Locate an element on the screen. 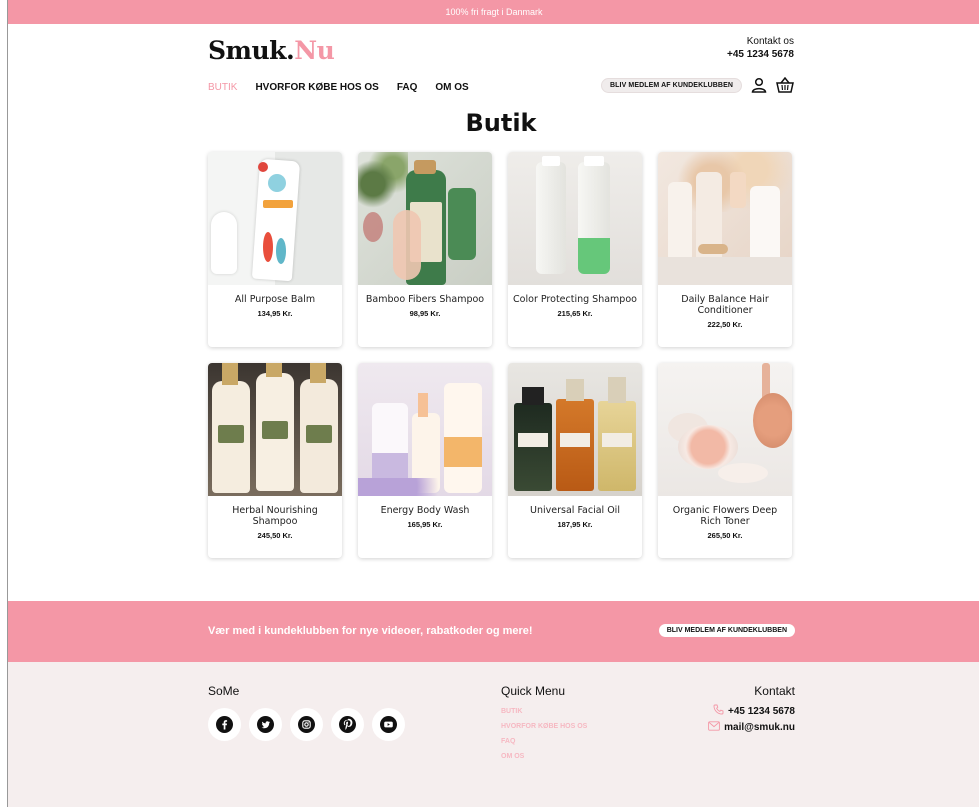 The width and height of the screenshot is (979, 807). facebook-icon is located at coordinates (224, 724).